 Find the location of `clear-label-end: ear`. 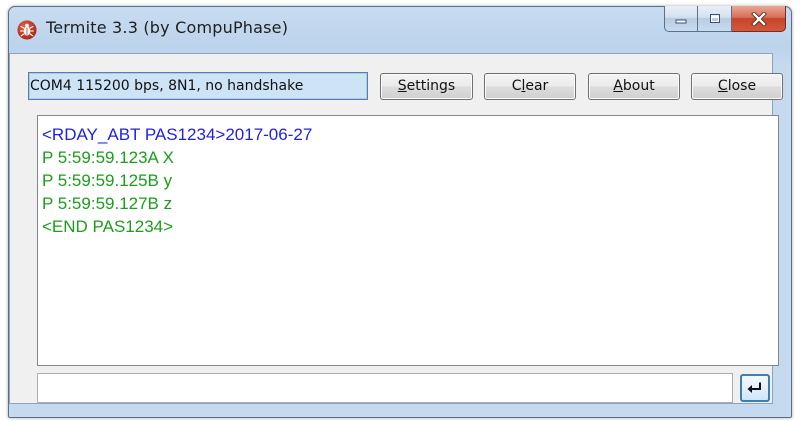

clear-label-end: ear is located at coordinates (537, 86).